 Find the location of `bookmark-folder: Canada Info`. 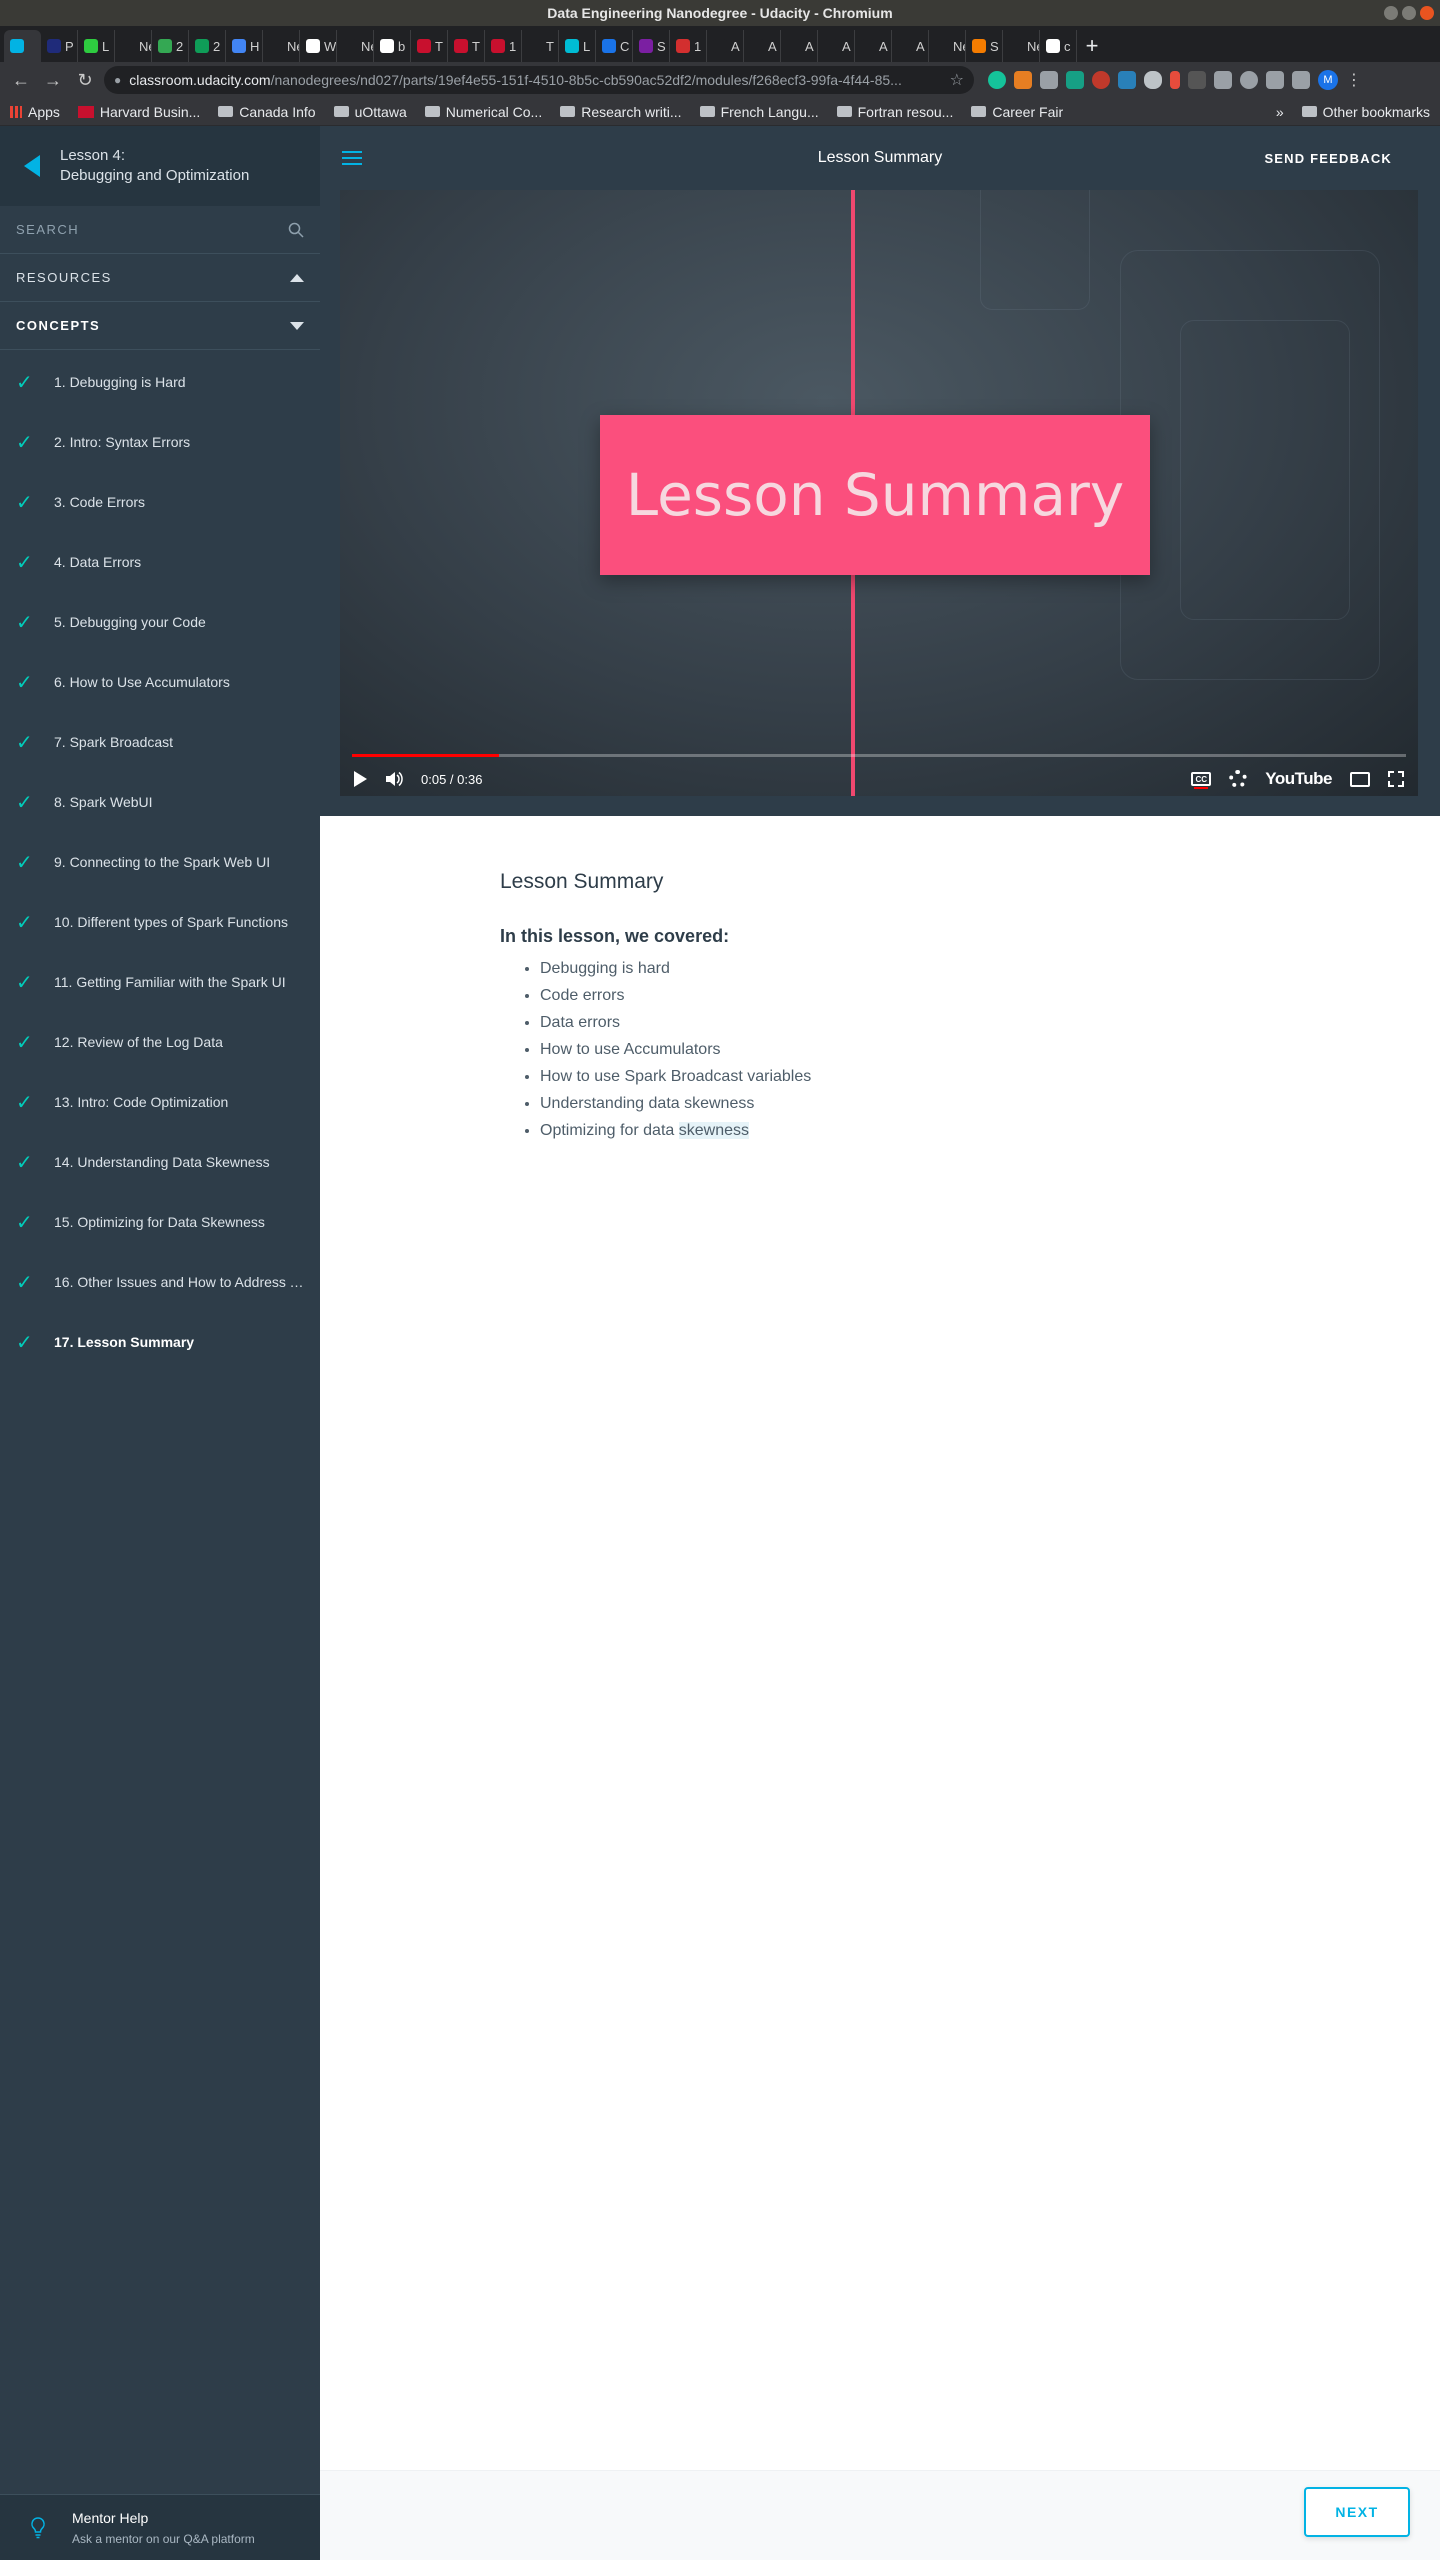

bookmark-folder: Canada Info is located at coordinates (267, 112).